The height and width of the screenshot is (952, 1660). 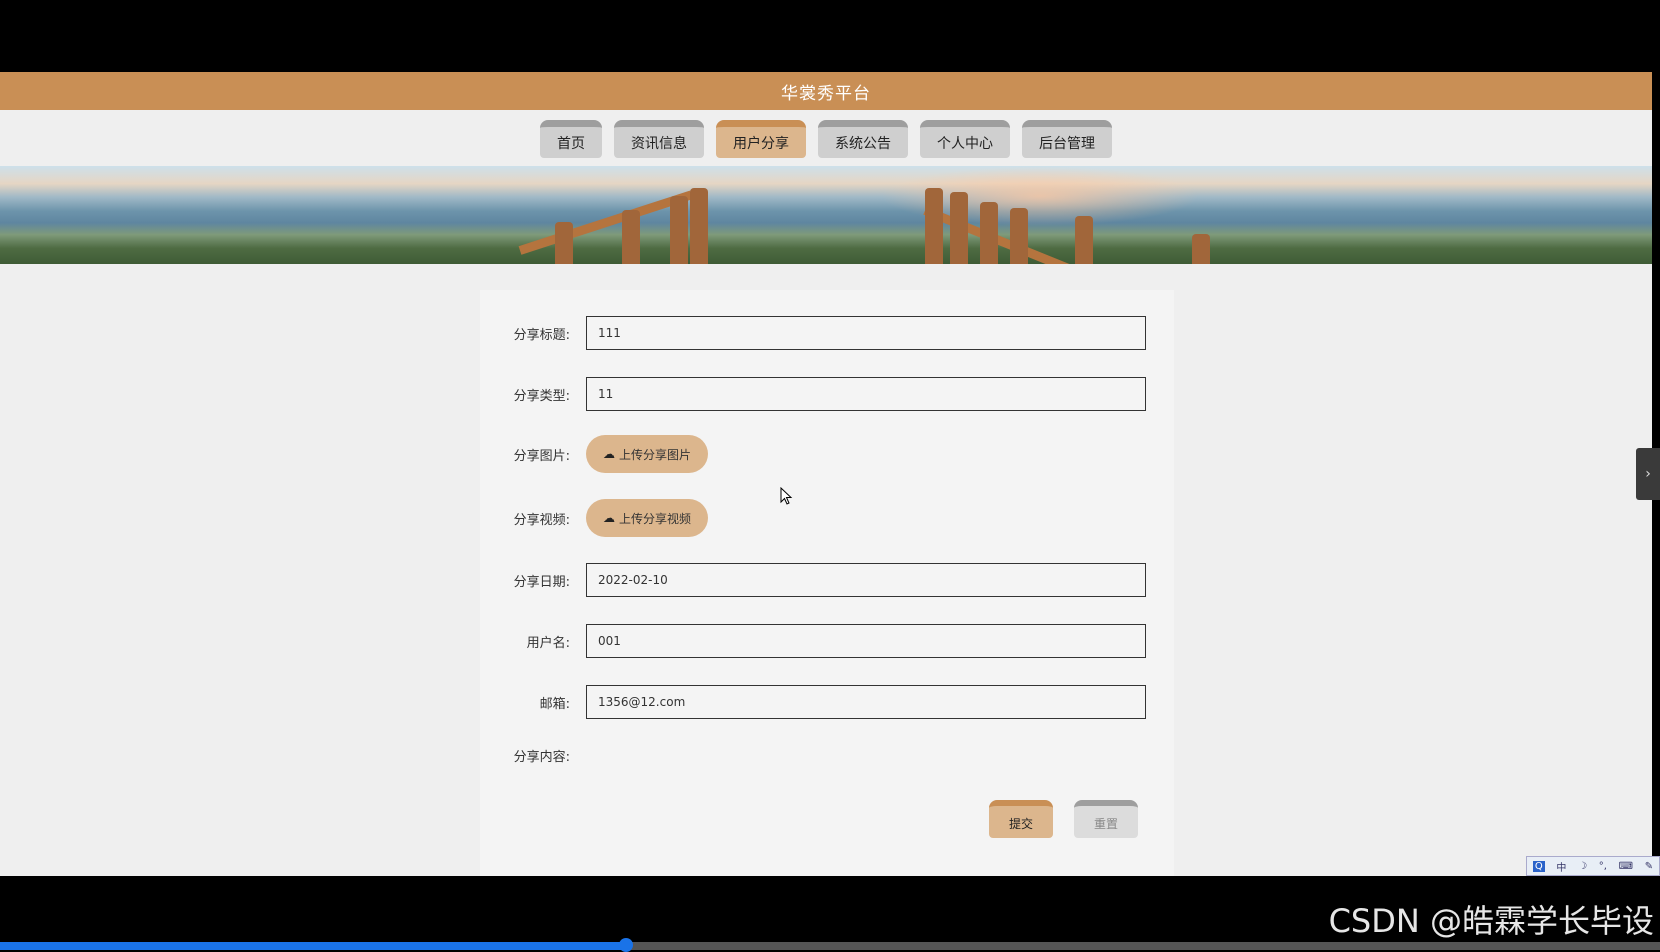 What do you see at coordinates (830, 945) in the screenshot?
I see `video-progress-bar` at bounding box center [830, 945].